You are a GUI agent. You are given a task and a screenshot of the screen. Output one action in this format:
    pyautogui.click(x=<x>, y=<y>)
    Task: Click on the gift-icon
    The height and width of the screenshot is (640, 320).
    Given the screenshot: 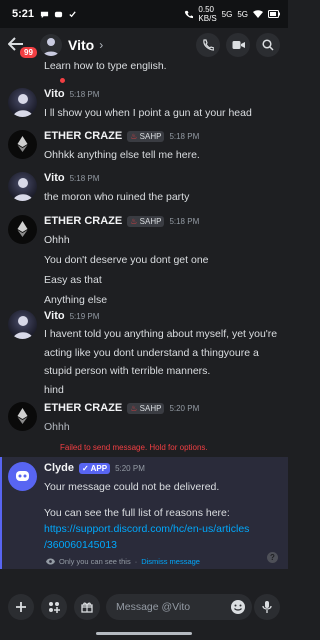 What is the action you would take?
    pyautogui.click(x=87, y=607)
    